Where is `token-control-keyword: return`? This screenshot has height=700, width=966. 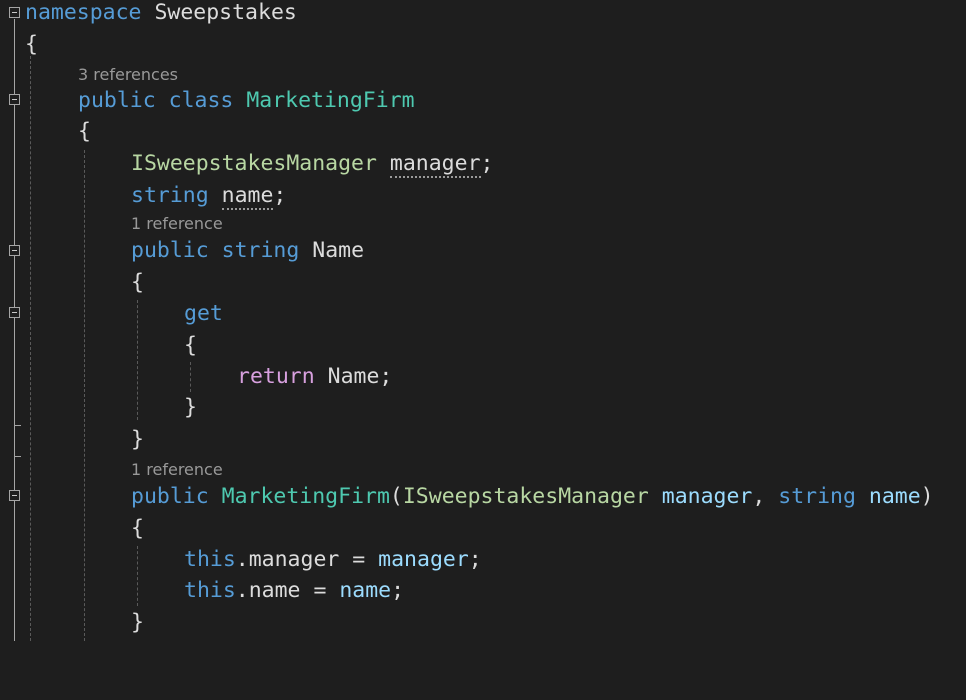
token-control-keyword: return is located at coordinates (276, 376).